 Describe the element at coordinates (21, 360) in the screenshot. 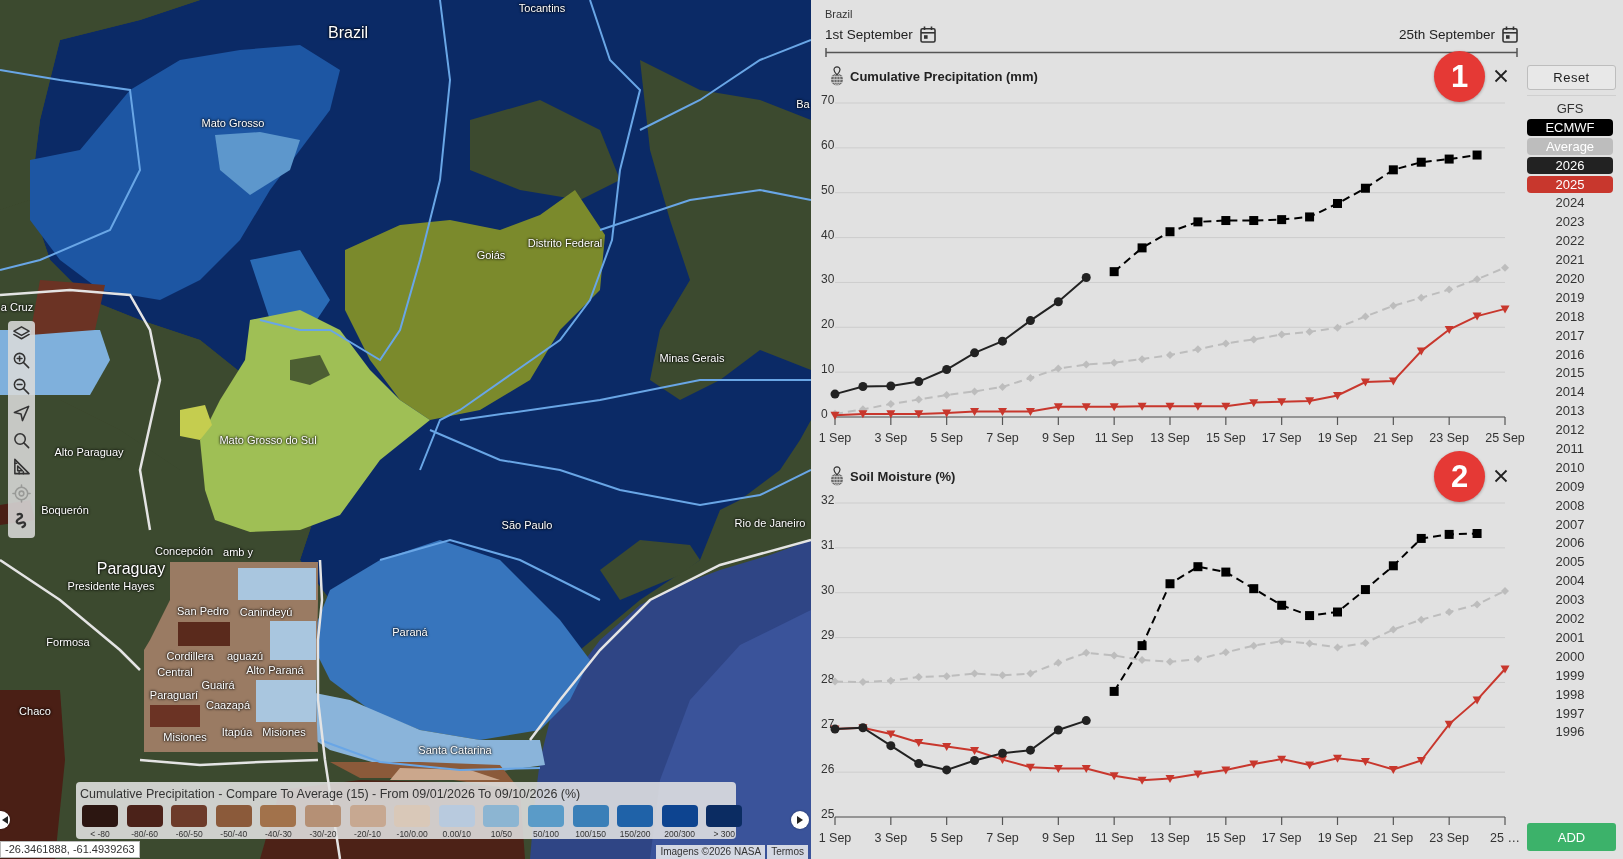

I see `zoom-in-icon` at that location.